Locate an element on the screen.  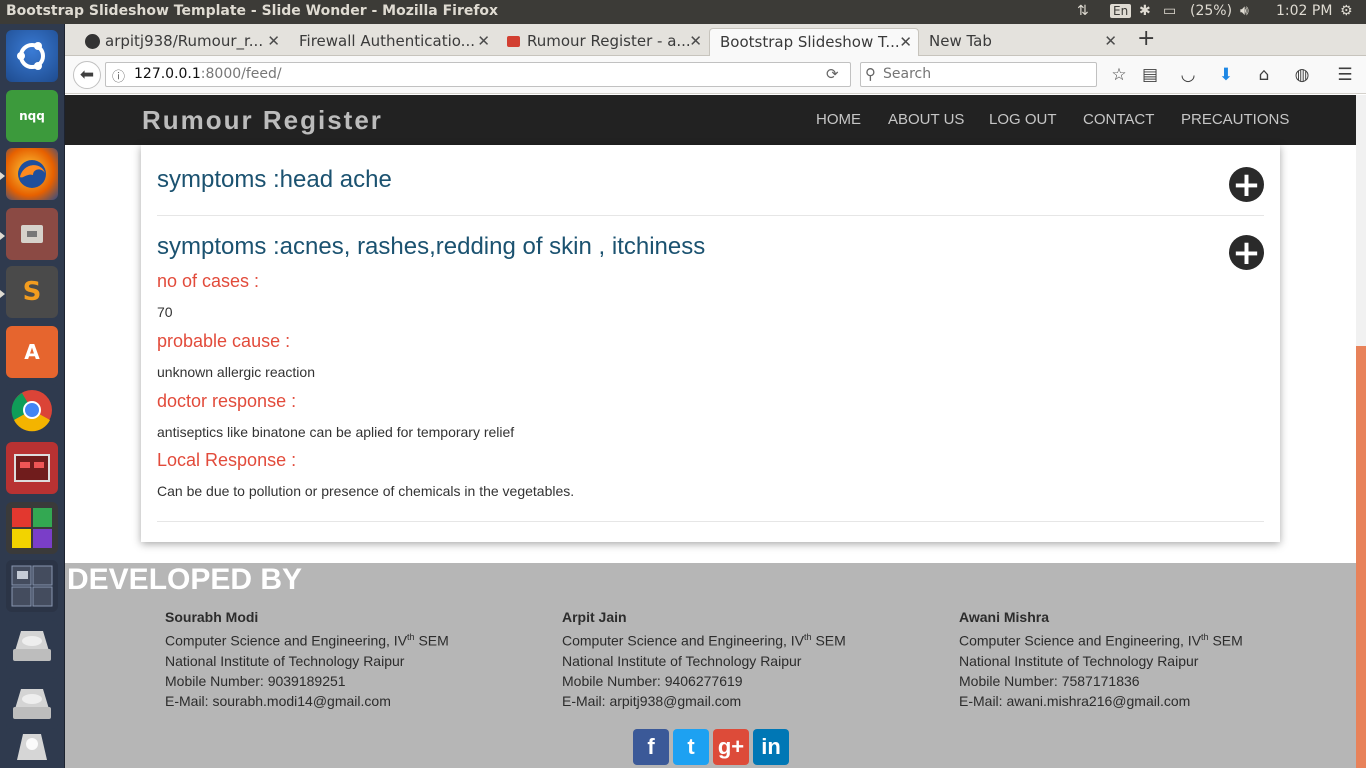
download-icon: ⬇ is located at coordinates (1226, 75).